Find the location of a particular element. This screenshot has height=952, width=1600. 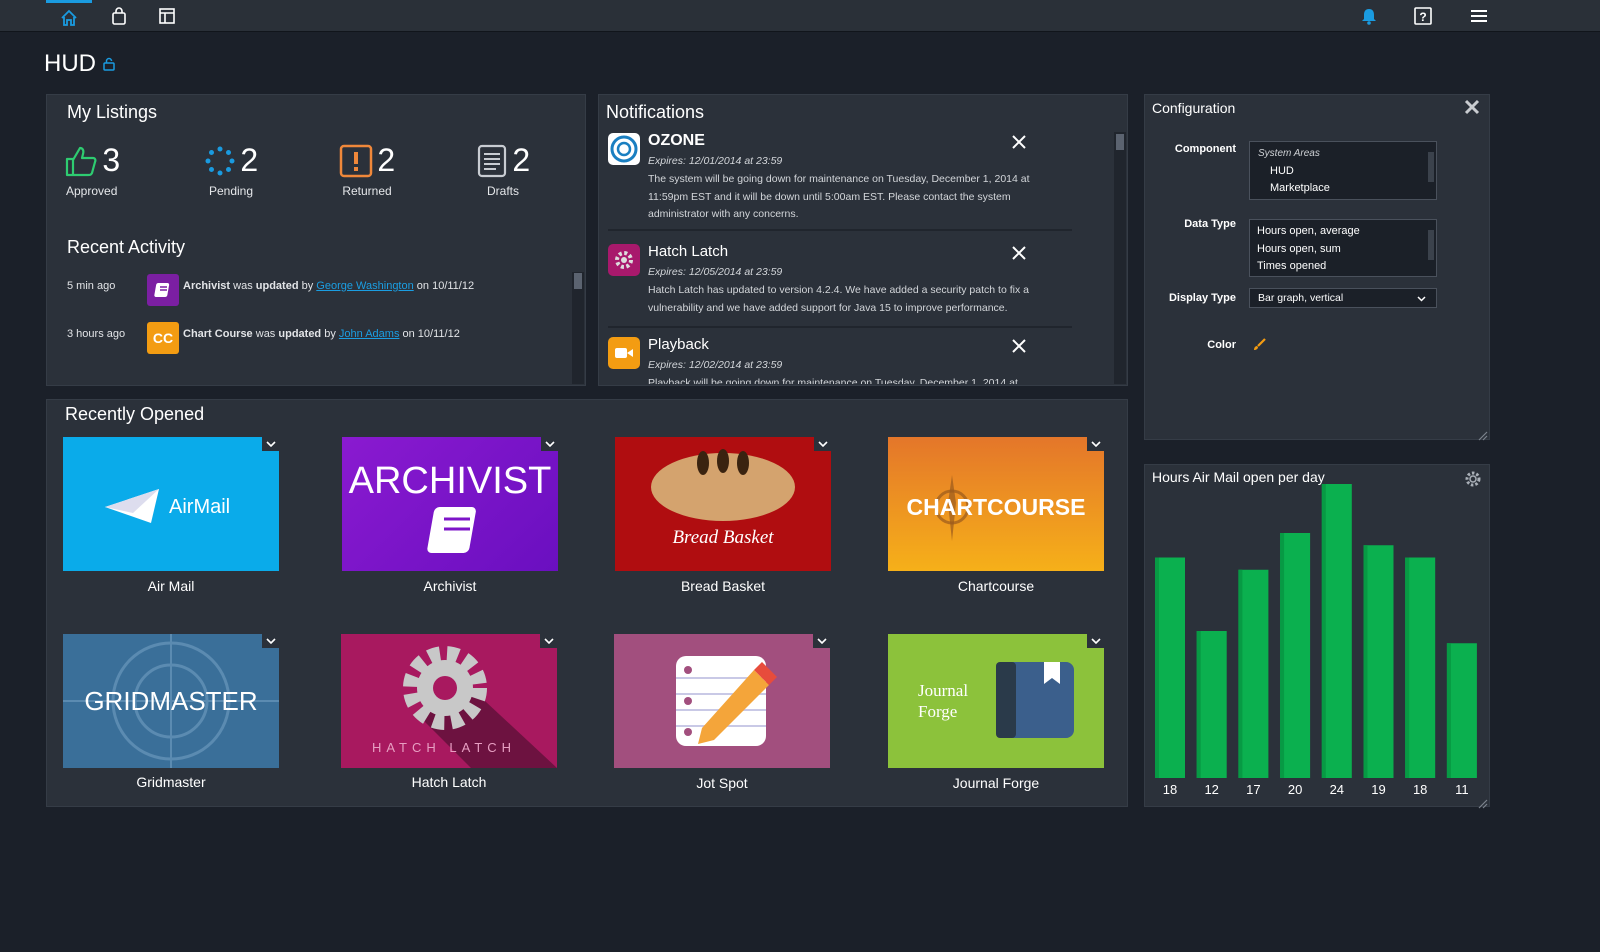

component-label: Component is located at coordinates (1205, 149).